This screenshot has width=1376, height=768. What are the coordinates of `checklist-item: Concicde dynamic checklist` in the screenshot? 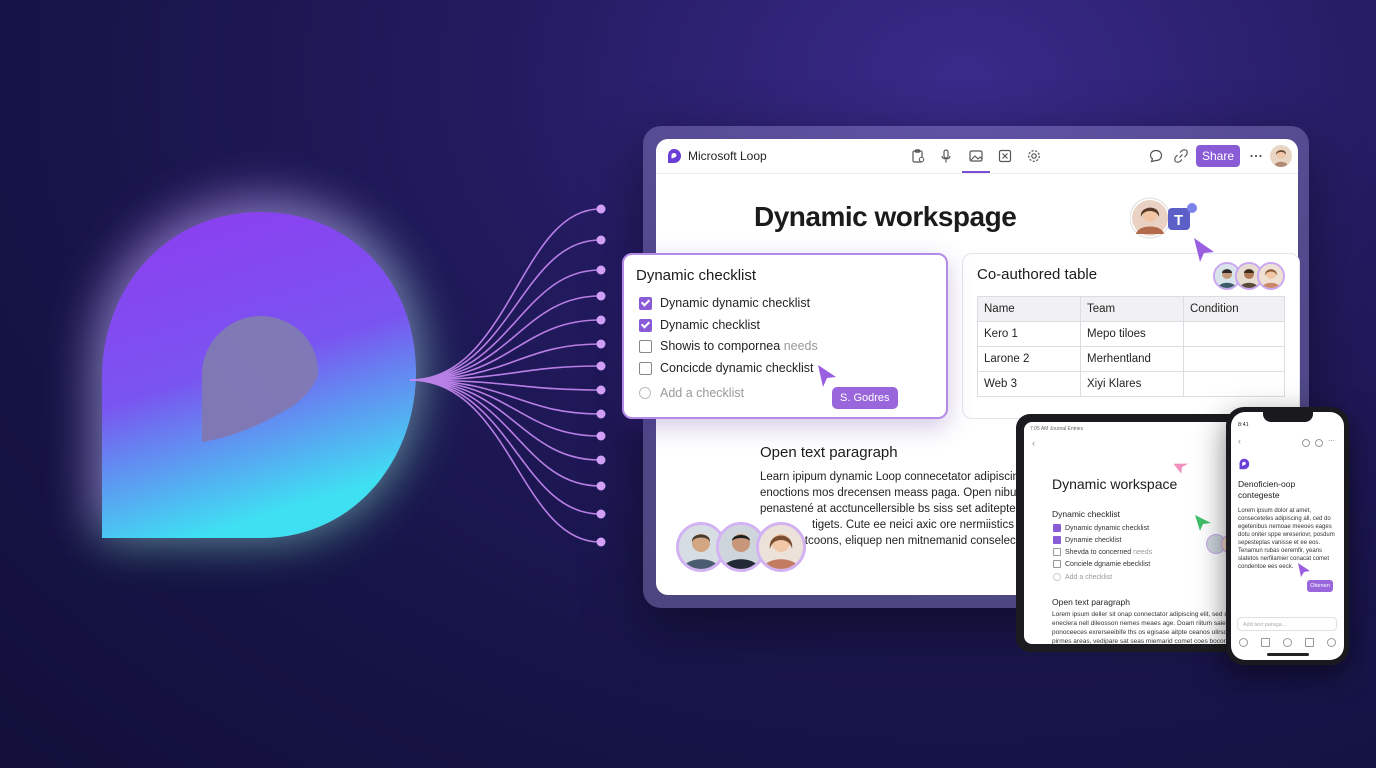 It's located at (726, 368).